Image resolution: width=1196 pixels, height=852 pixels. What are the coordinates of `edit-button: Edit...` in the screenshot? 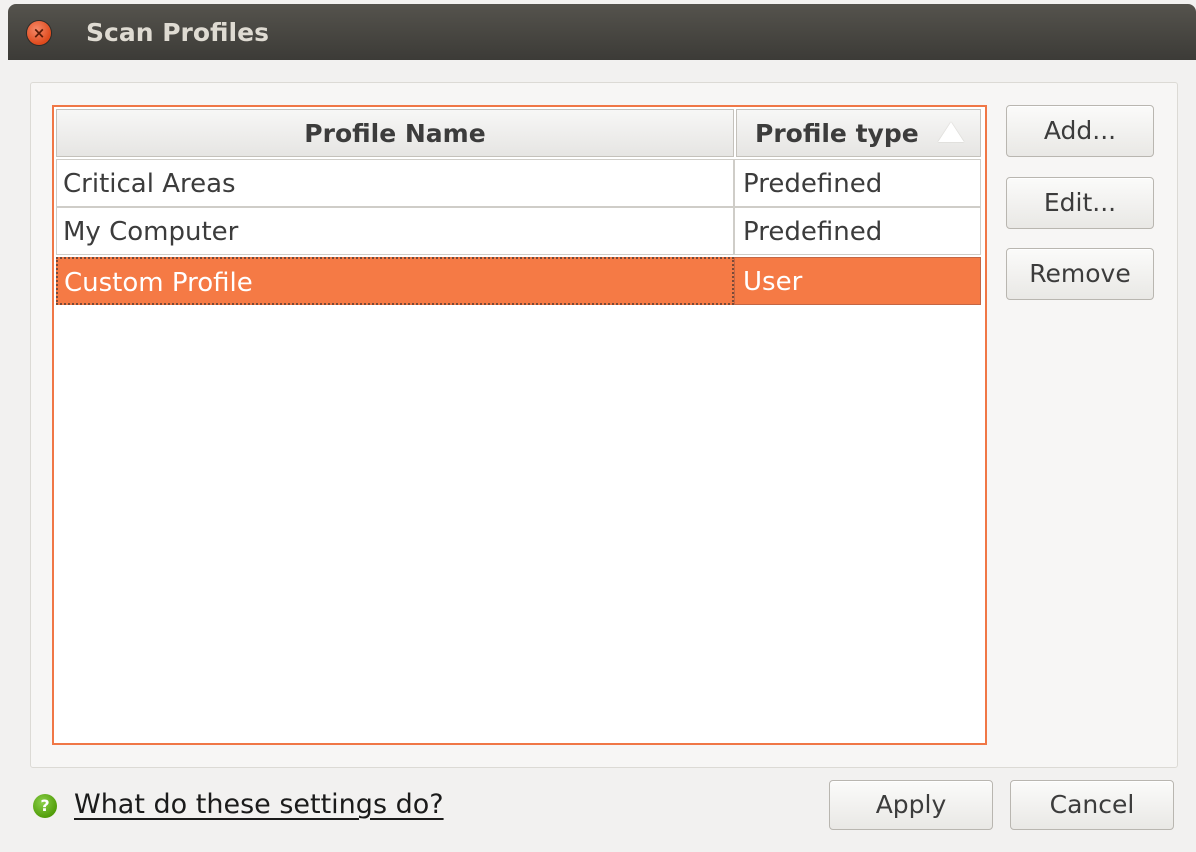 It's located at (1080, 203).